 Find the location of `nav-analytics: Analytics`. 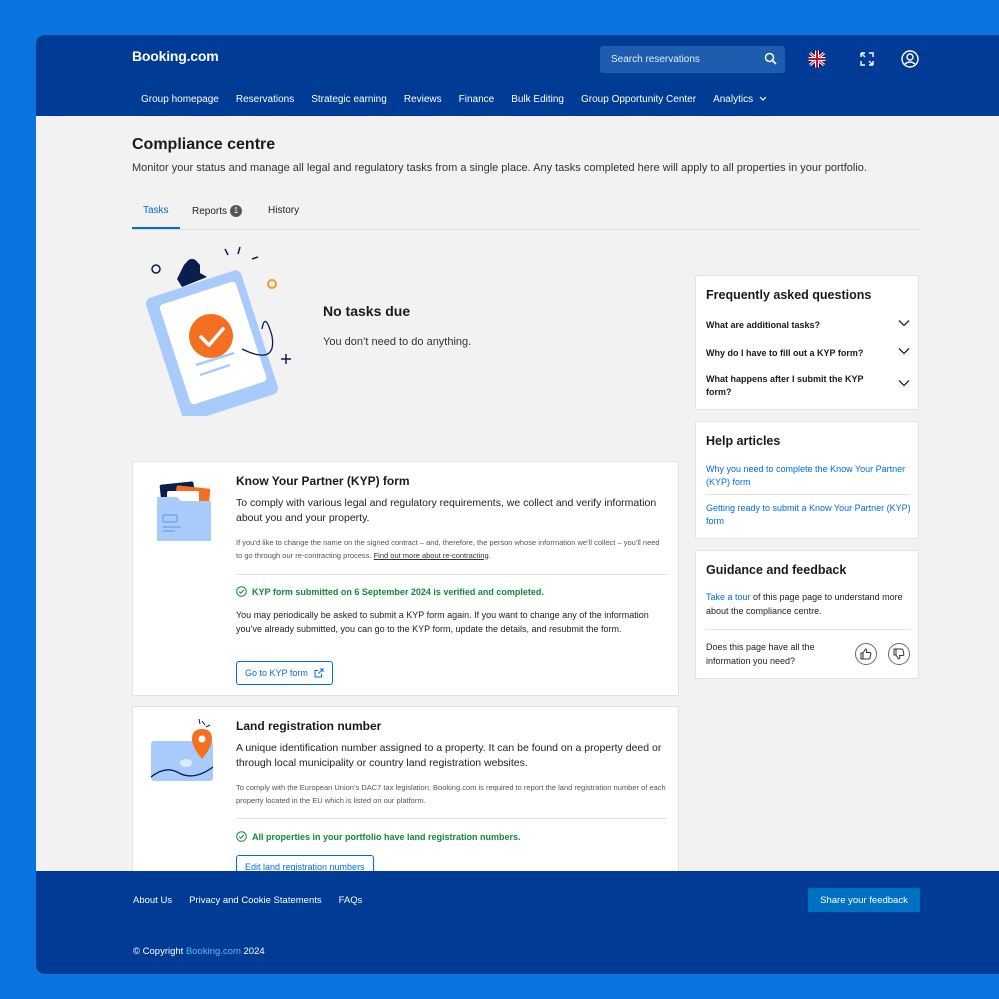

nav-analytics: Analytics is located at coordinates (740, 99).